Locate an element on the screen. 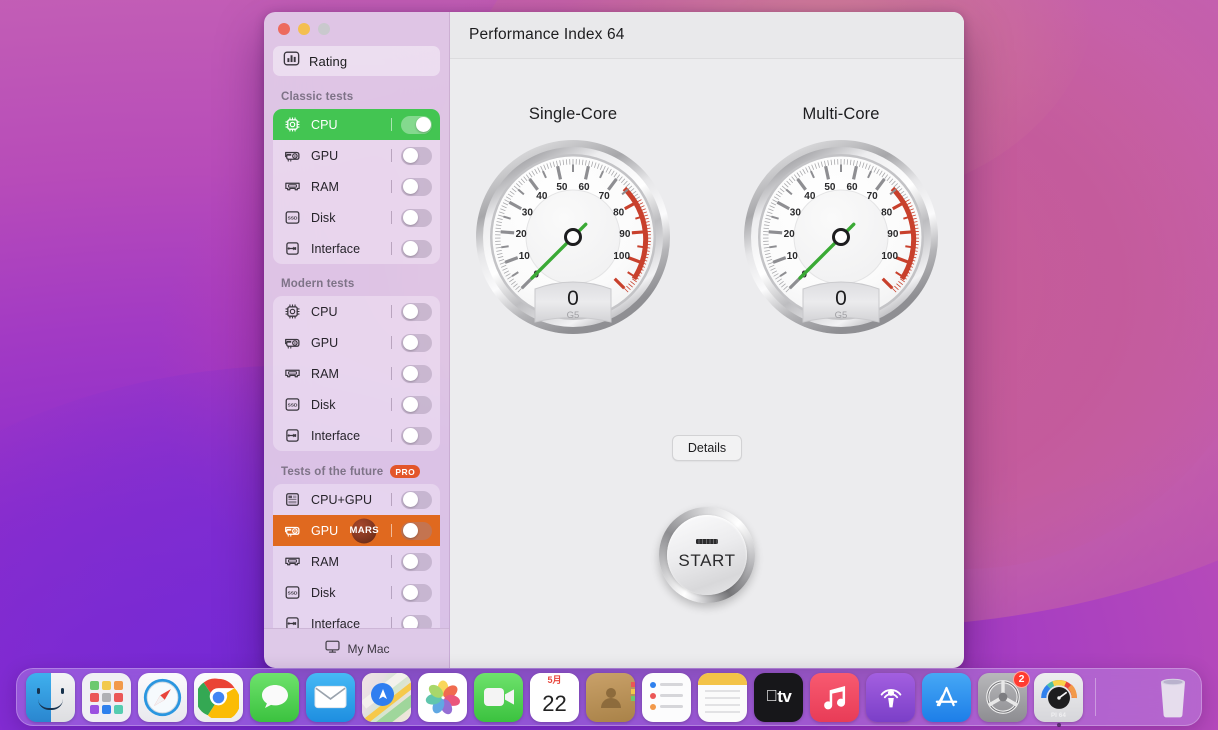 Image resolution: width=1218 pixels, height=730 pixels. sidebar-item-modern-interface: Interface is located at coordinates (356, 435).